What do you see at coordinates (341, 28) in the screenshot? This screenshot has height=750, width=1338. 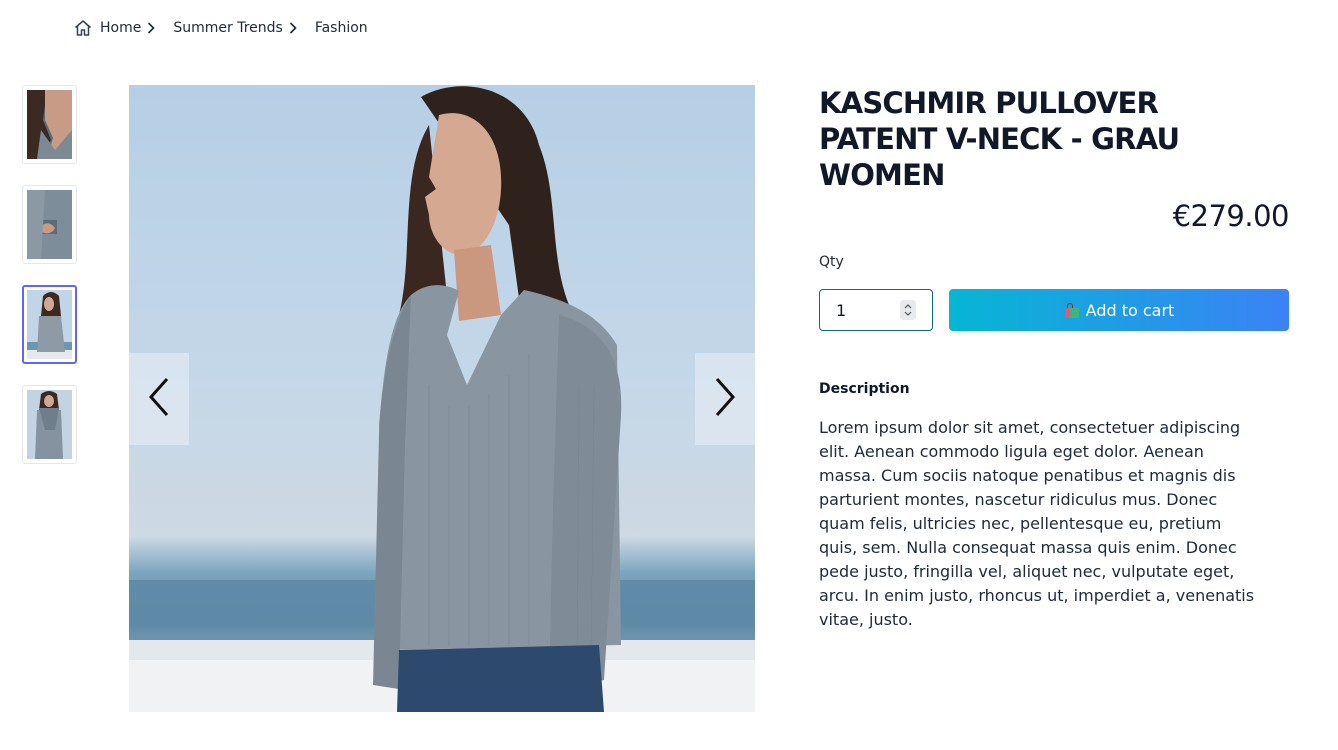 I see `breadcrumb-fashion: Fashion` at bounding box center [341, 28].